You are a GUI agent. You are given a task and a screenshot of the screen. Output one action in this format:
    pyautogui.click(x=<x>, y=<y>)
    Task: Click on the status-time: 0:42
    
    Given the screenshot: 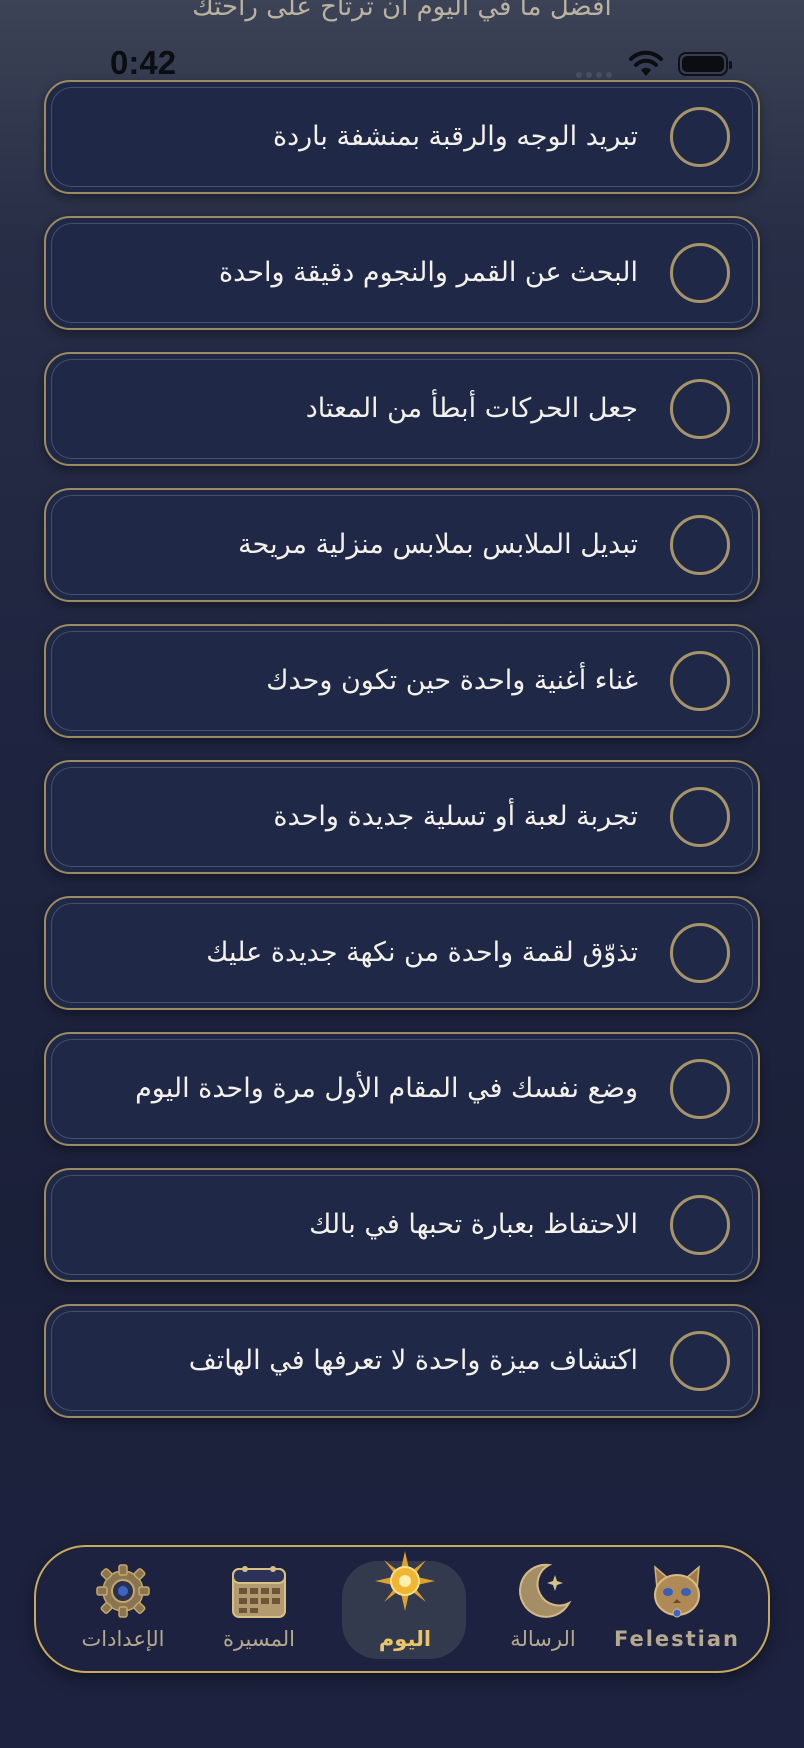 What is the action you would take?
    pyautogui.click(x=143, y=62)
    